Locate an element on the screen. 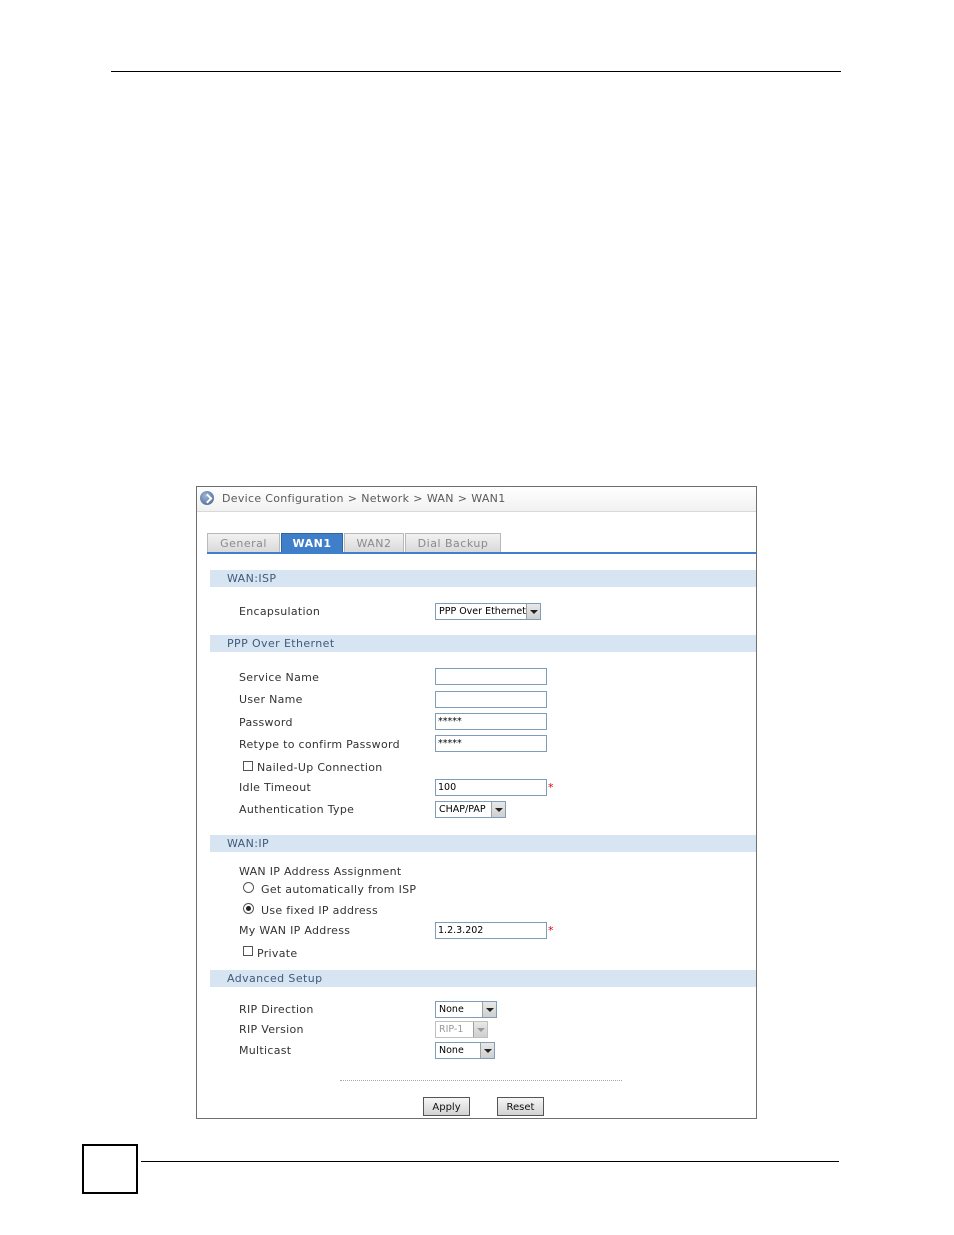  wan-ip-assignment-label: WAN IP Address Assignment is located at coordinates (320, 871).